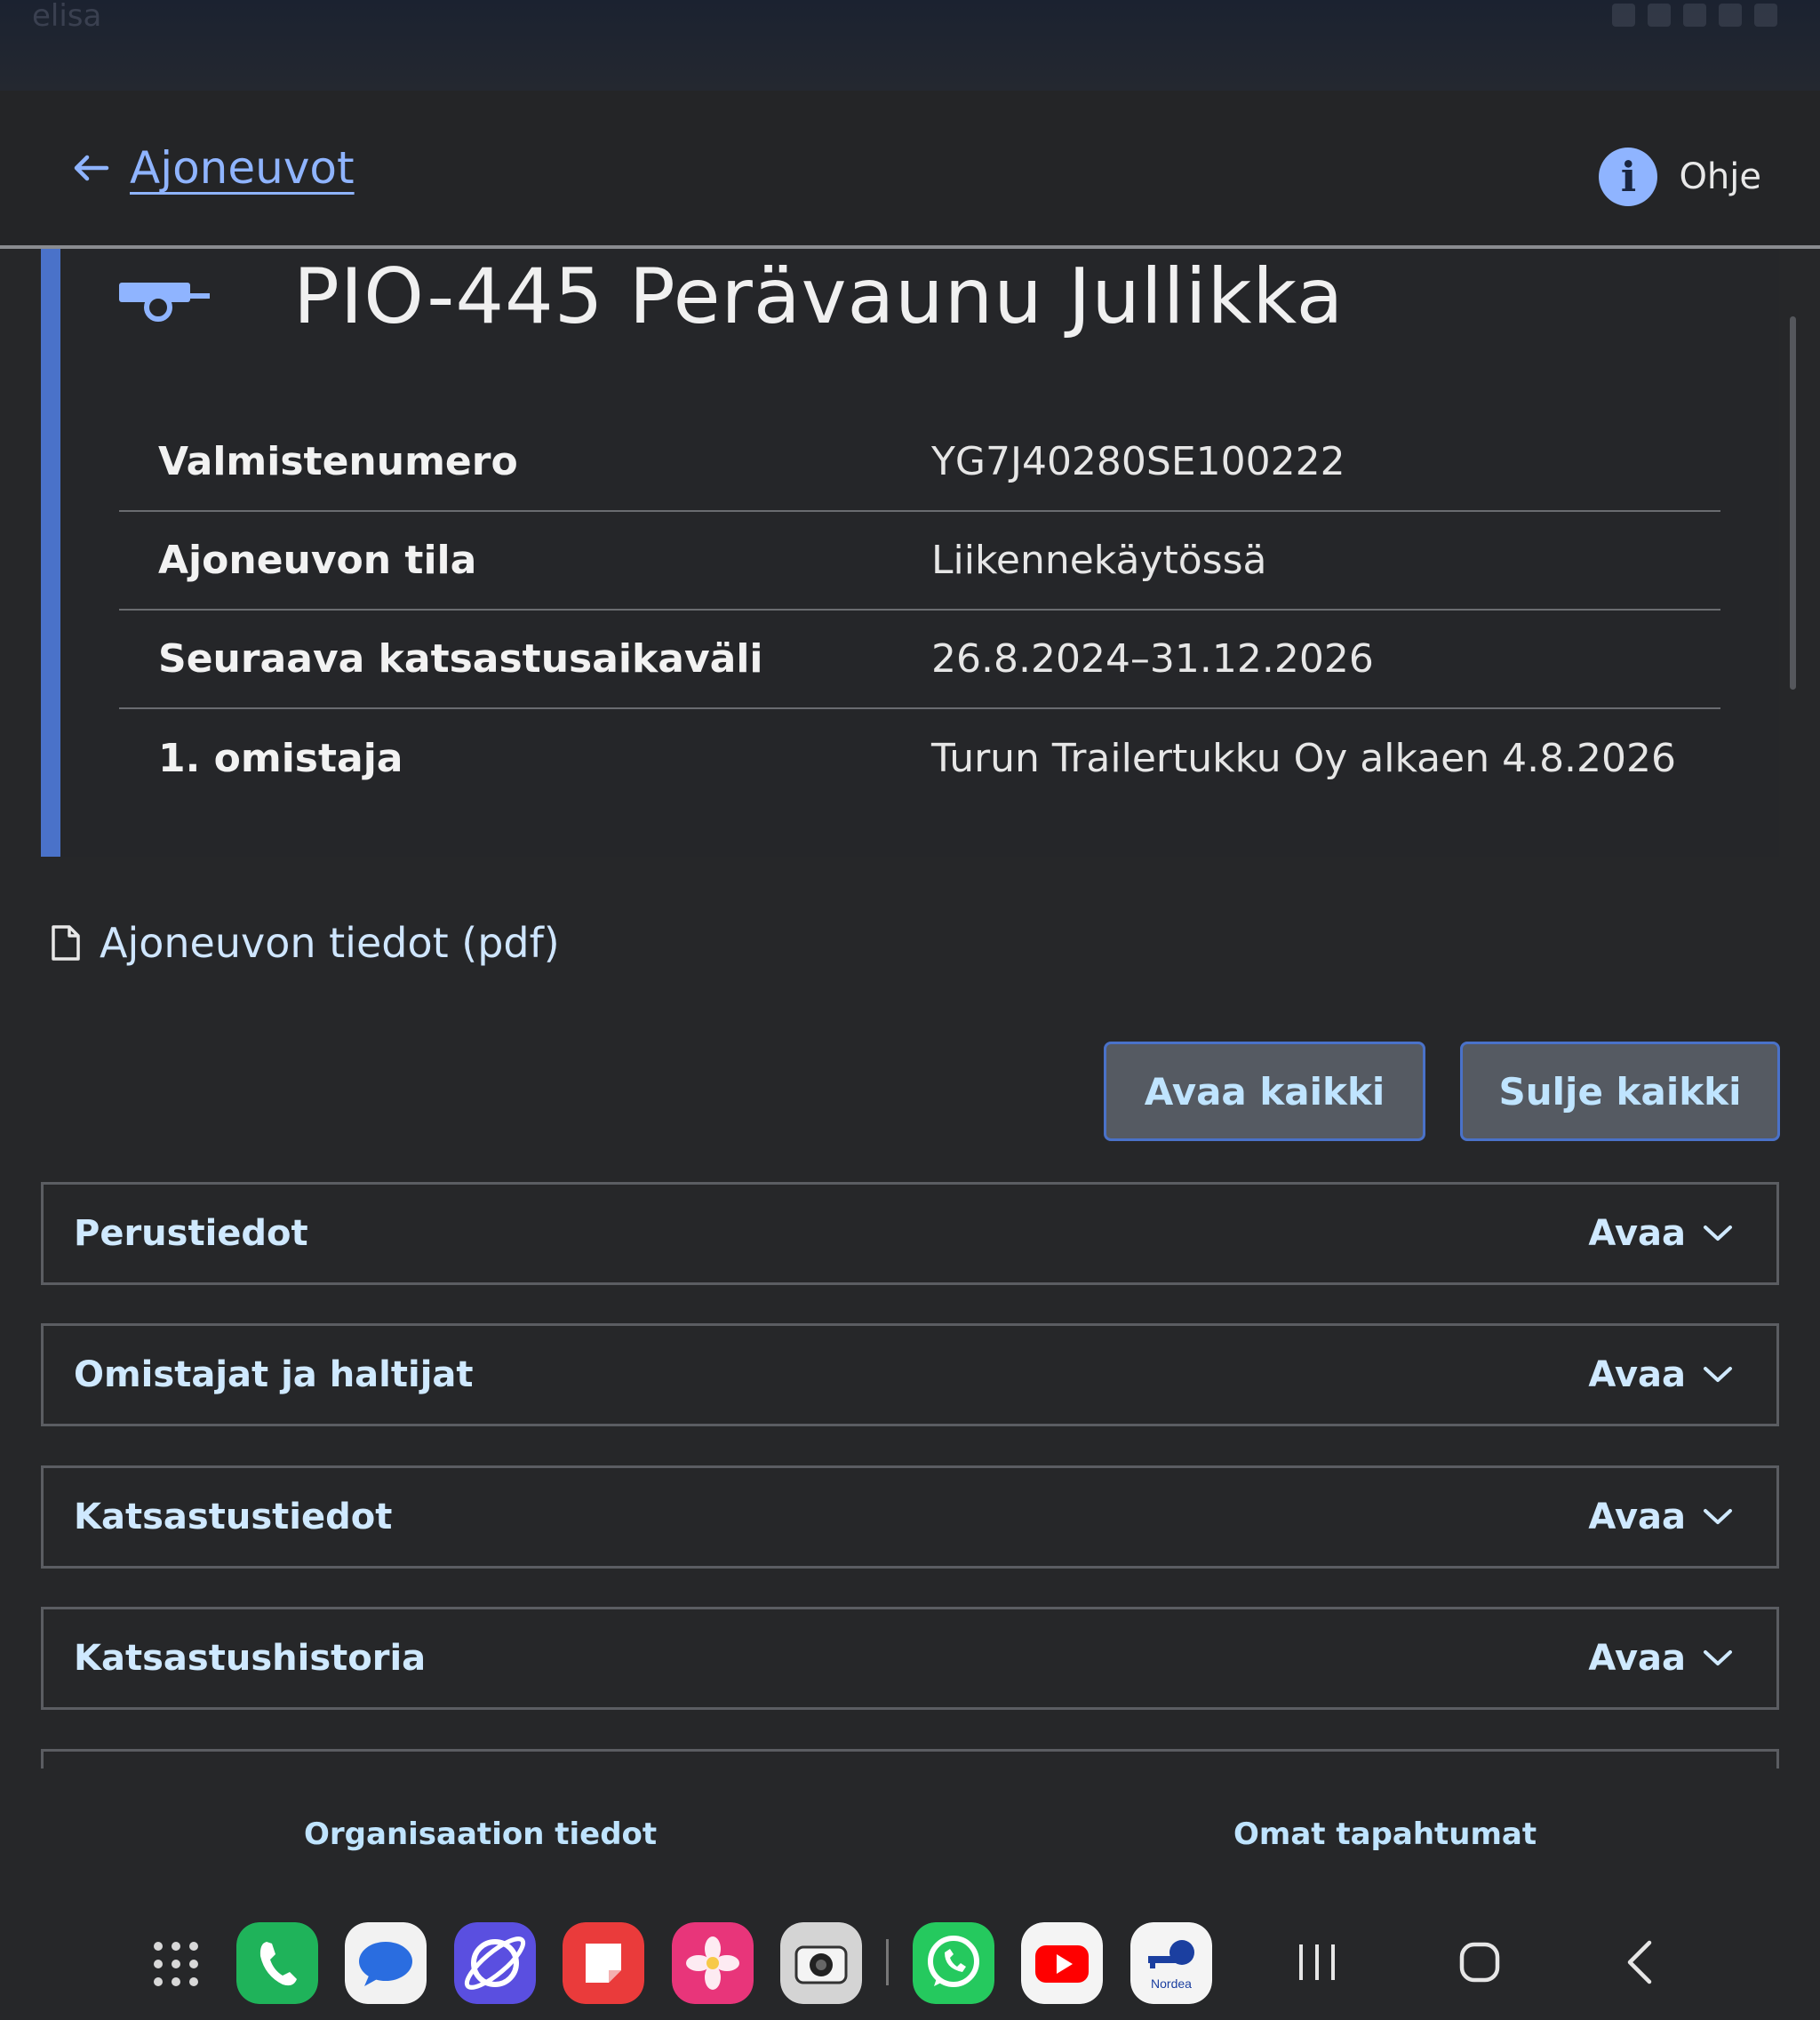 This screenshot has width=1820, height=2020. Describe the element at coordinates (1628, 177) in the screenshot. I see `info-icon: i` at that location.